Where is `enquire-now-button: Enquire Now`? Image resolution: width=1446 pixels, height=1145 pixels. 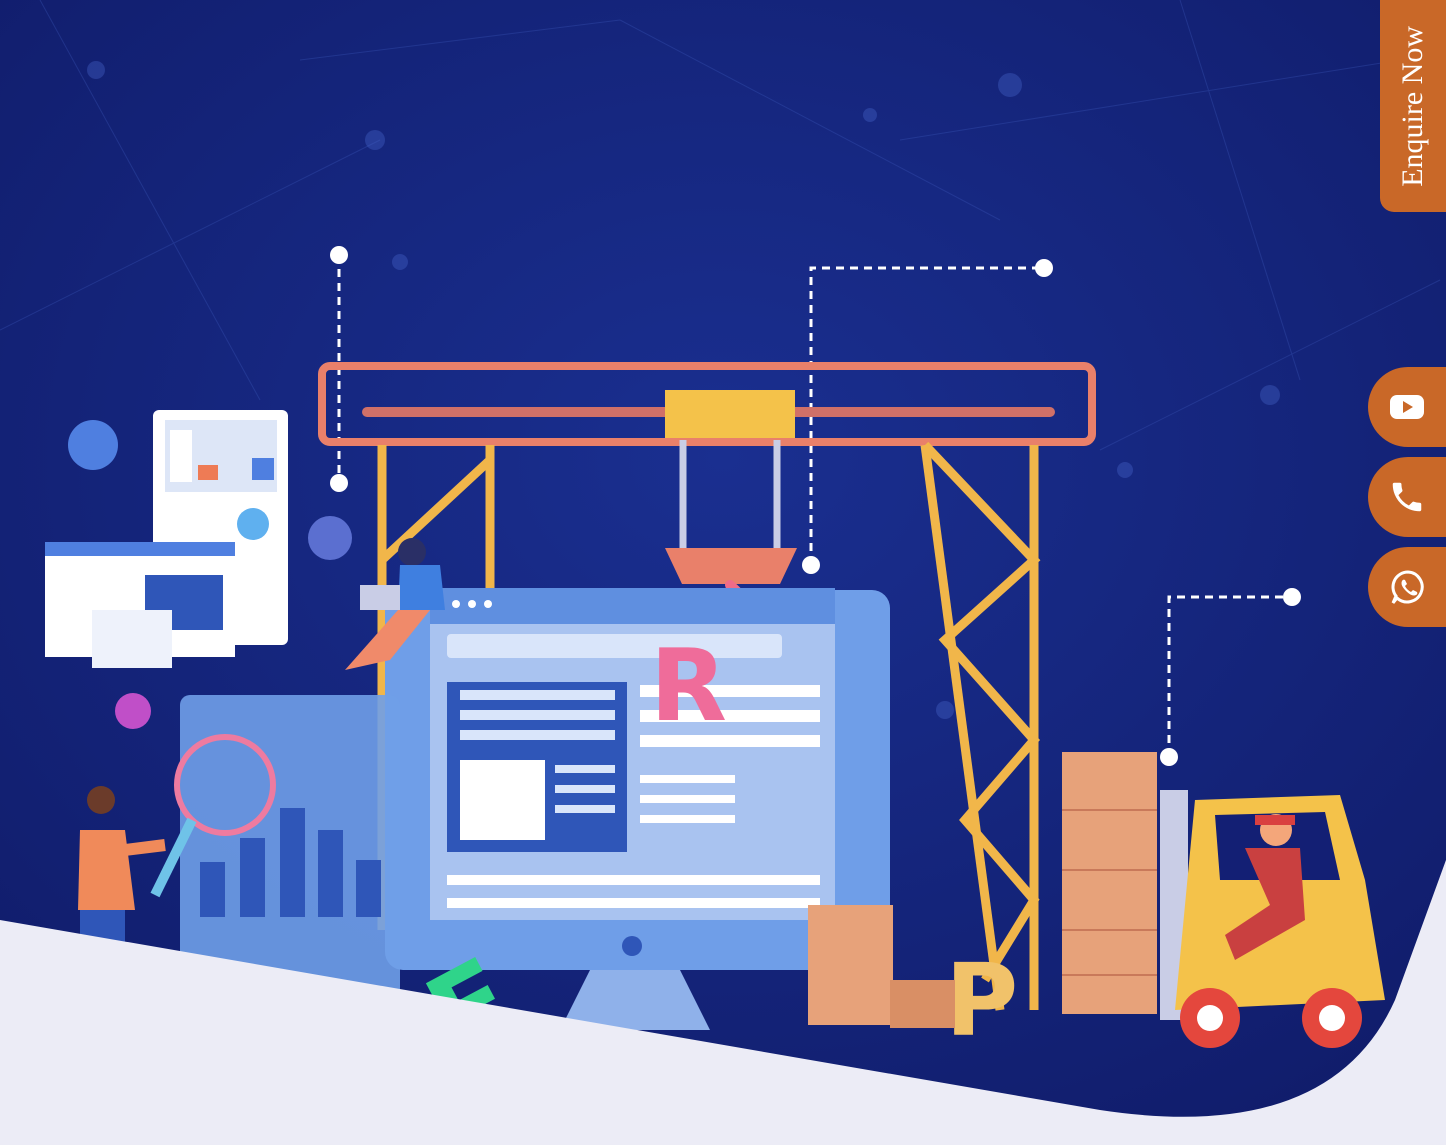
enquire-now-button: Enquire Now is located at coordinates (1413, 106).